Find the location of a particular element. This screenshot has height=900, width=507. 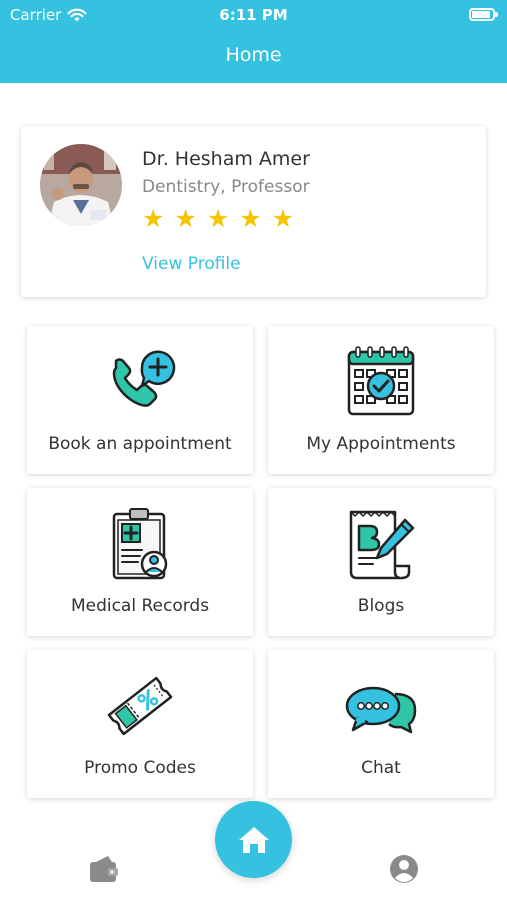

medical-records-tile: Medical Records is located at coordinates (140, 562).